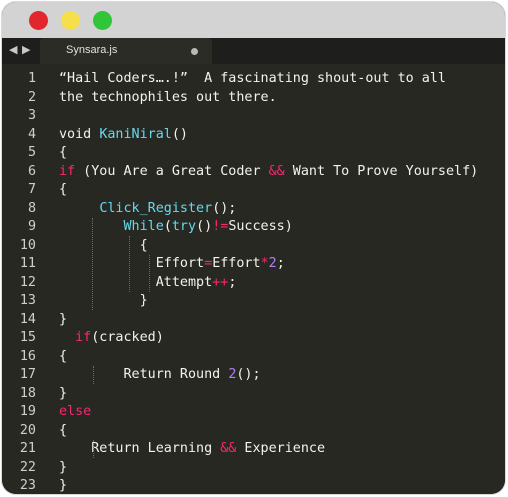 This screenshot has height=497, width=508. Describe the element at coordinates (31, 115) in the screenshot. I see `line-number: 3` at that location.